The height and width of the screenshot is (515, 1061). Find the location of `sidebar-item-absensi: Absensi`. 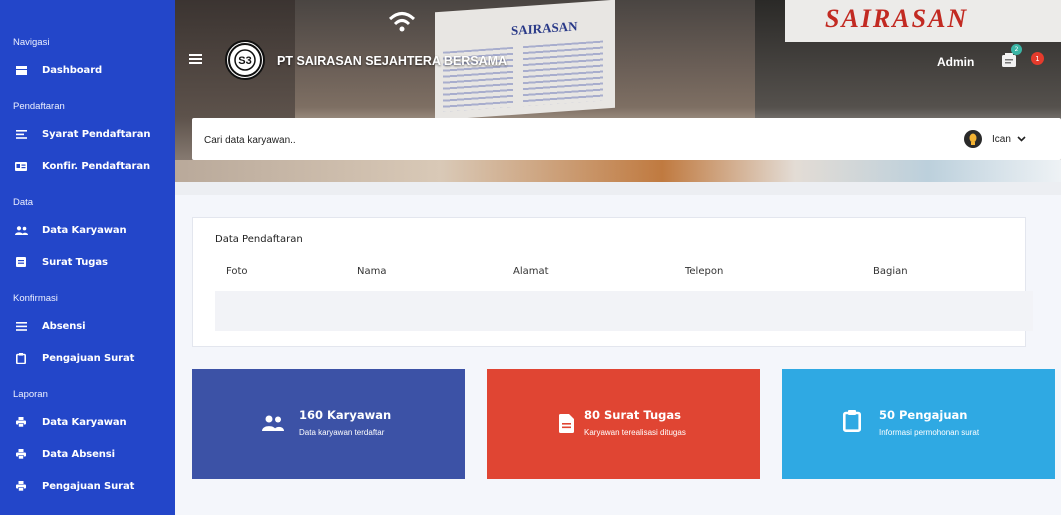

sidebar-item-absensi: Absensi is located at coordinates (49, 326).